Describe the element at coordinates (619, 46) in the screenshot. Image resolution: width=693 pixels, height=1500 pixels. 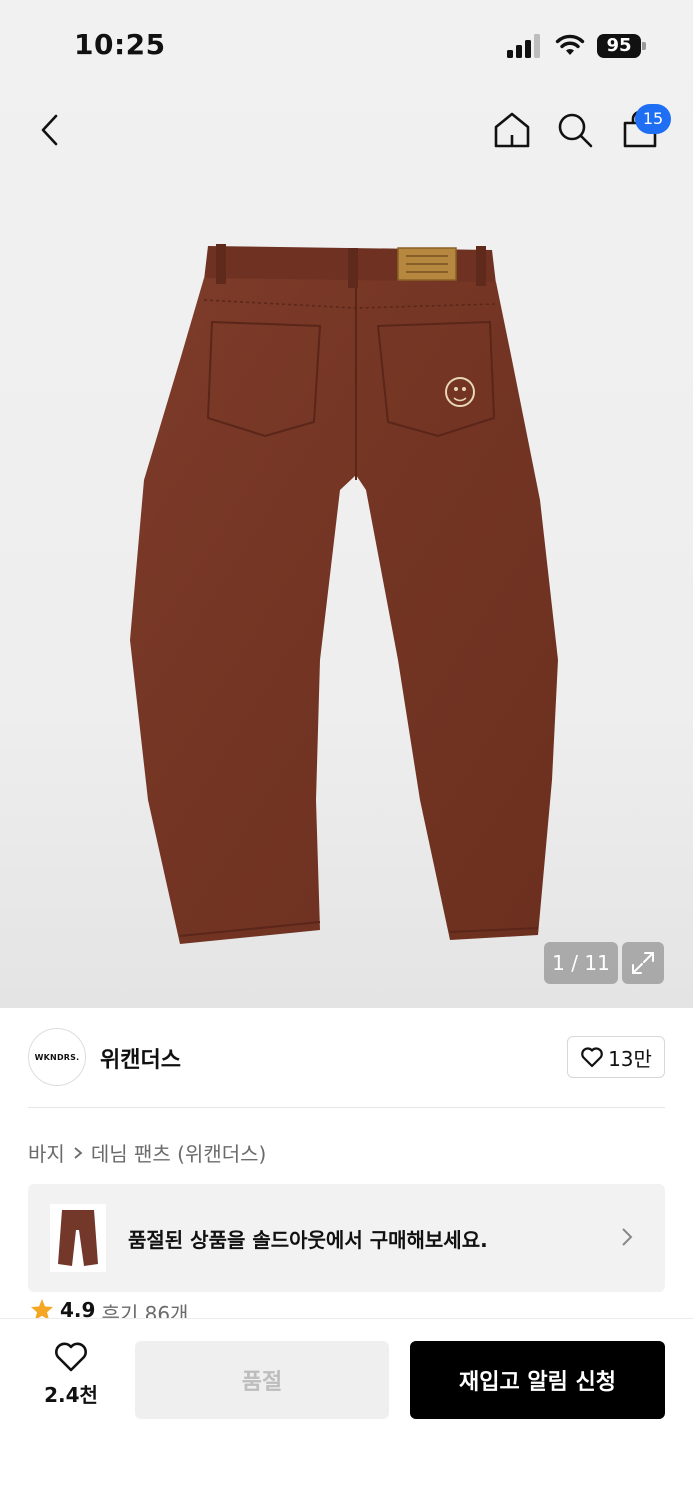
I see `battery-level: 95` at that location.